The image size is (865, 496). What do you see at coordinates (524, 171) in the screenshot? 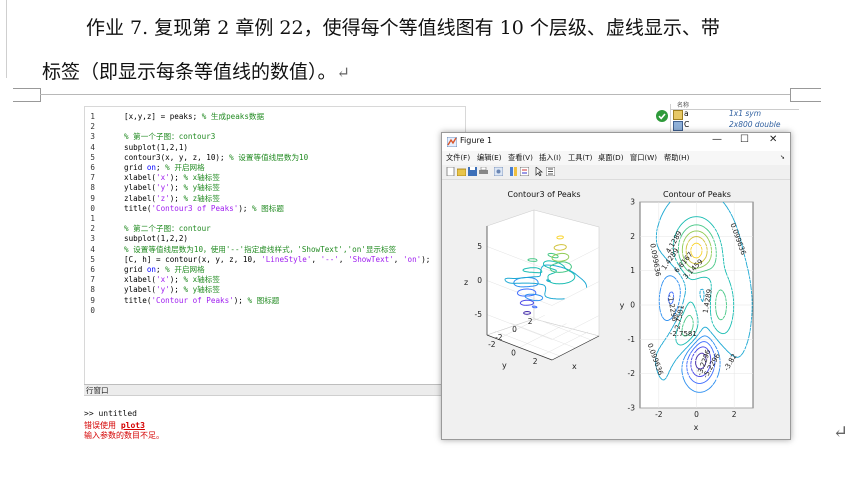
I see `legend-icon` at bounding box center [524, 171].